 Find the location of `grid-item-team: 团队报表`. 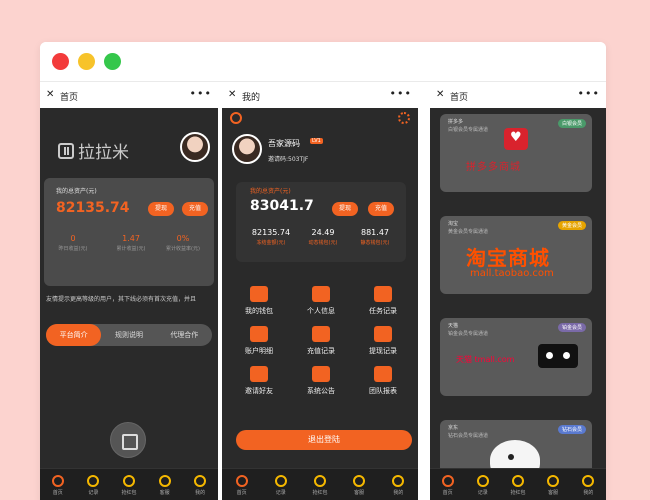

grid-item-team: 团队报表 is located at coordinates (383, 381).